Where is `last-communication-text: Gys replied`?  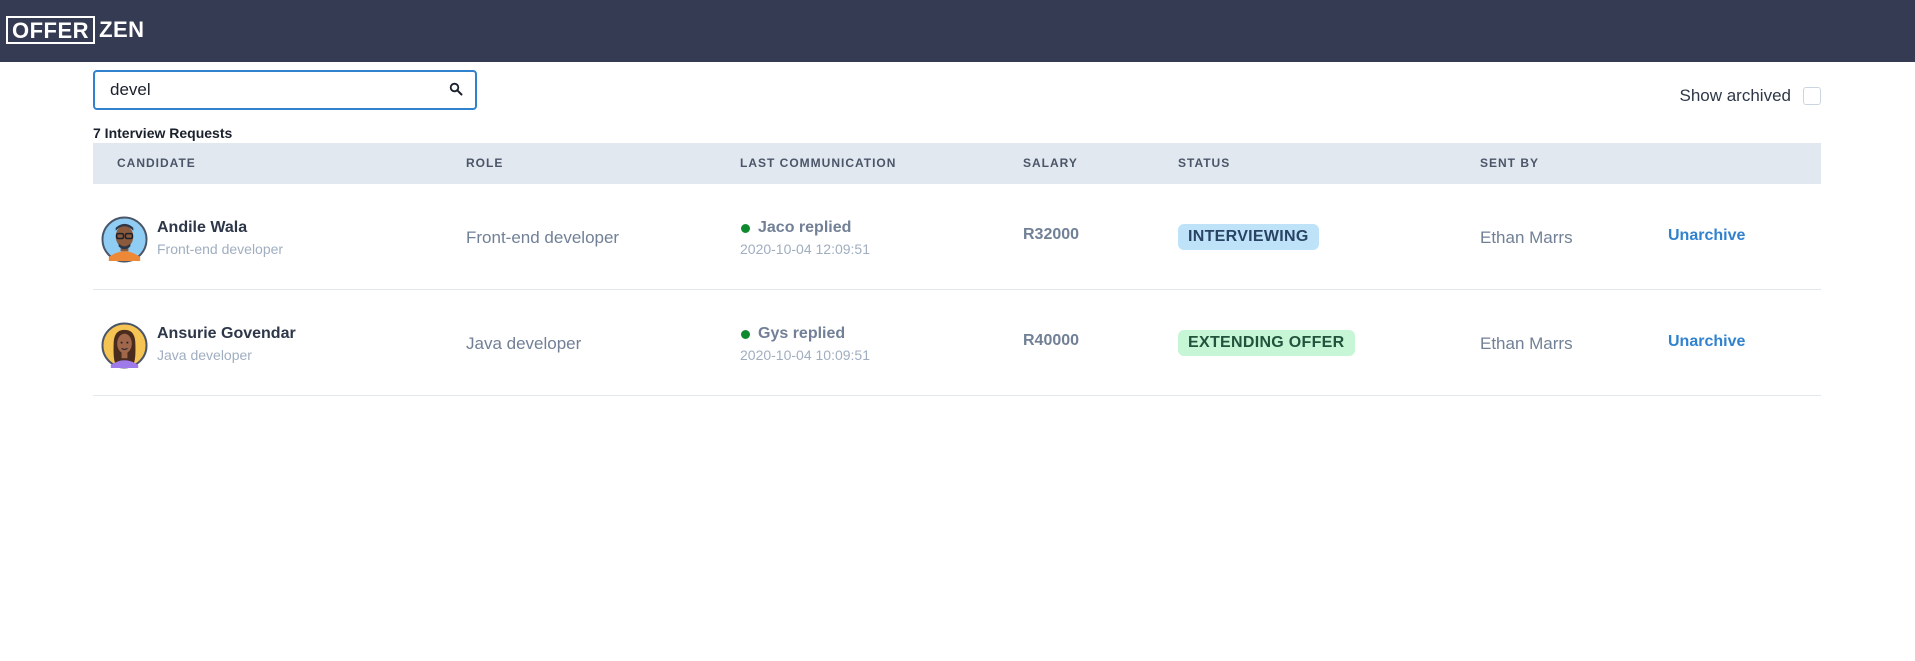
last-communication-text: Gys replied is located at coordinates (802, 333).